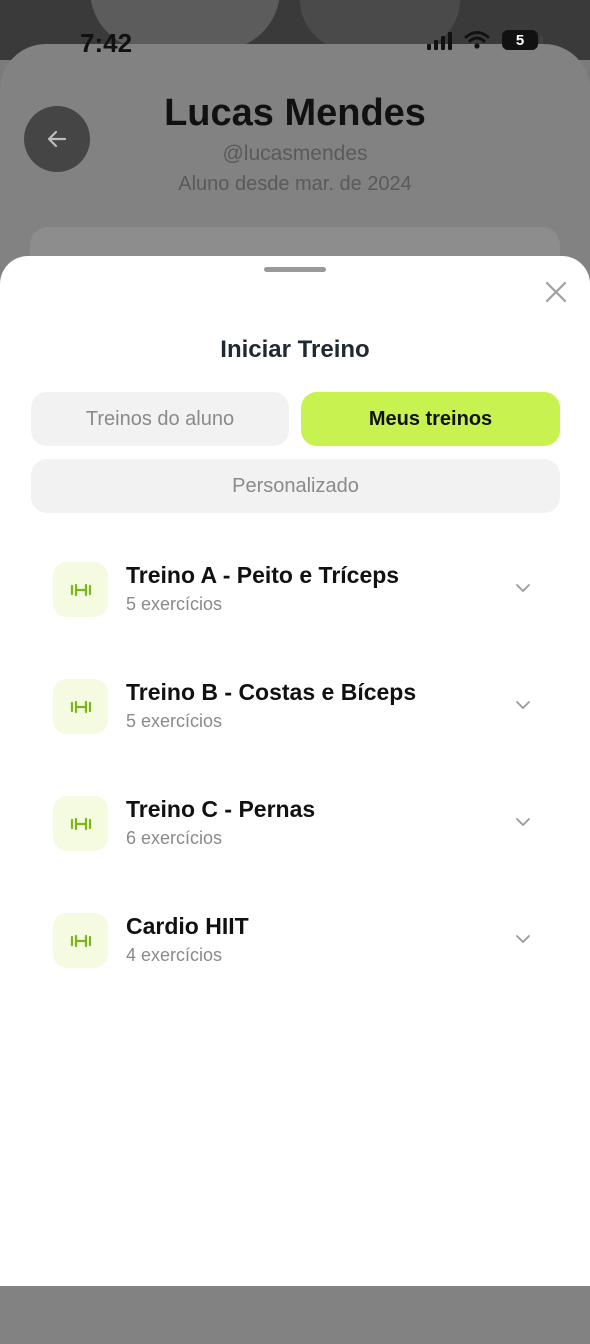  Describe the element at coordinates (106, 43) in the screenshot. I see `status-time: 7:42` at that location.